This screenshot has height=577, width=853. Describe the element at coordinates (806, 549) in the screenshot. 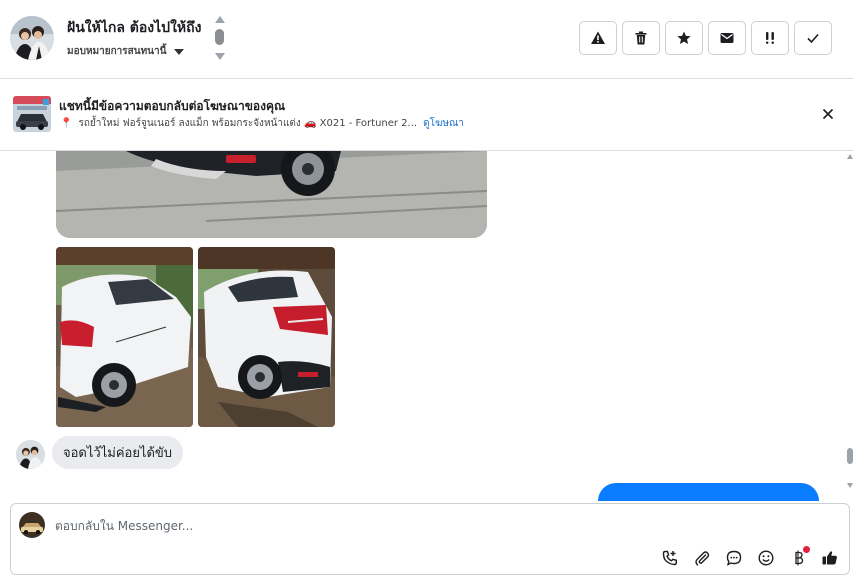

I see `notification-dot` at that location.